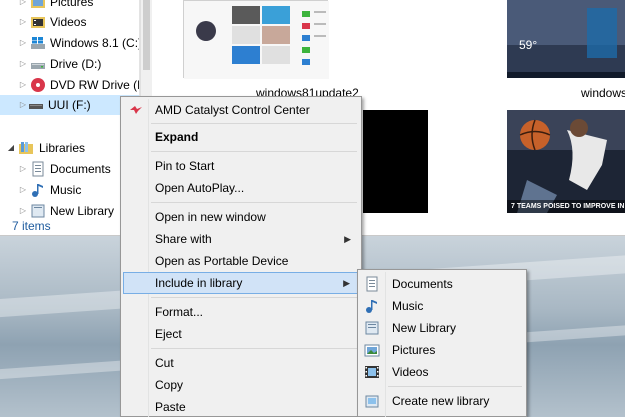 This screenshot has height=417, width=625. What do you see at coordinates (38, 43) in the screenshot?
I see `windows-drive-icon` at bounding box center [38, 43].